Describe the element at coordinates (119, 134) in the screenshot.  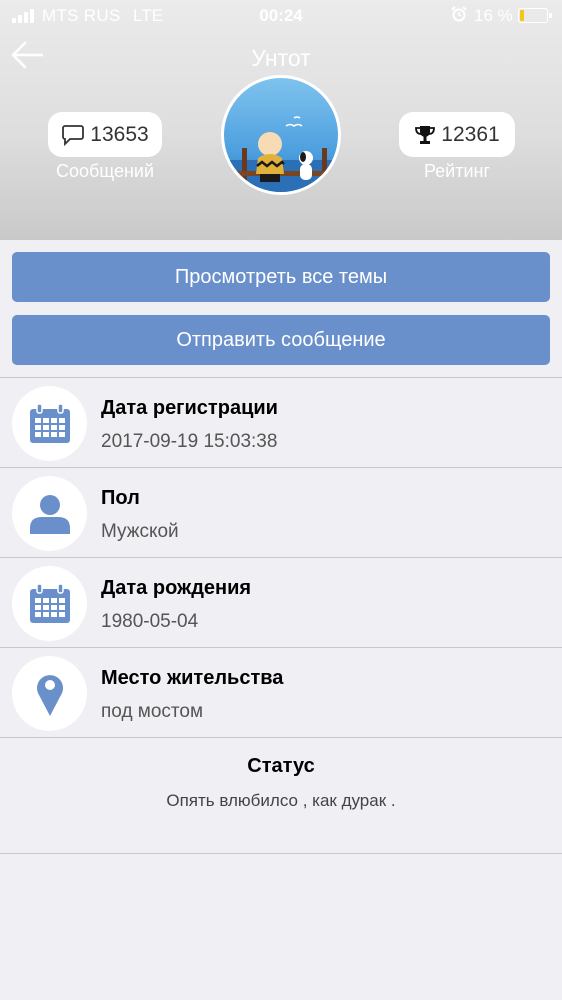
I see `messages-count: 13653` at that location.